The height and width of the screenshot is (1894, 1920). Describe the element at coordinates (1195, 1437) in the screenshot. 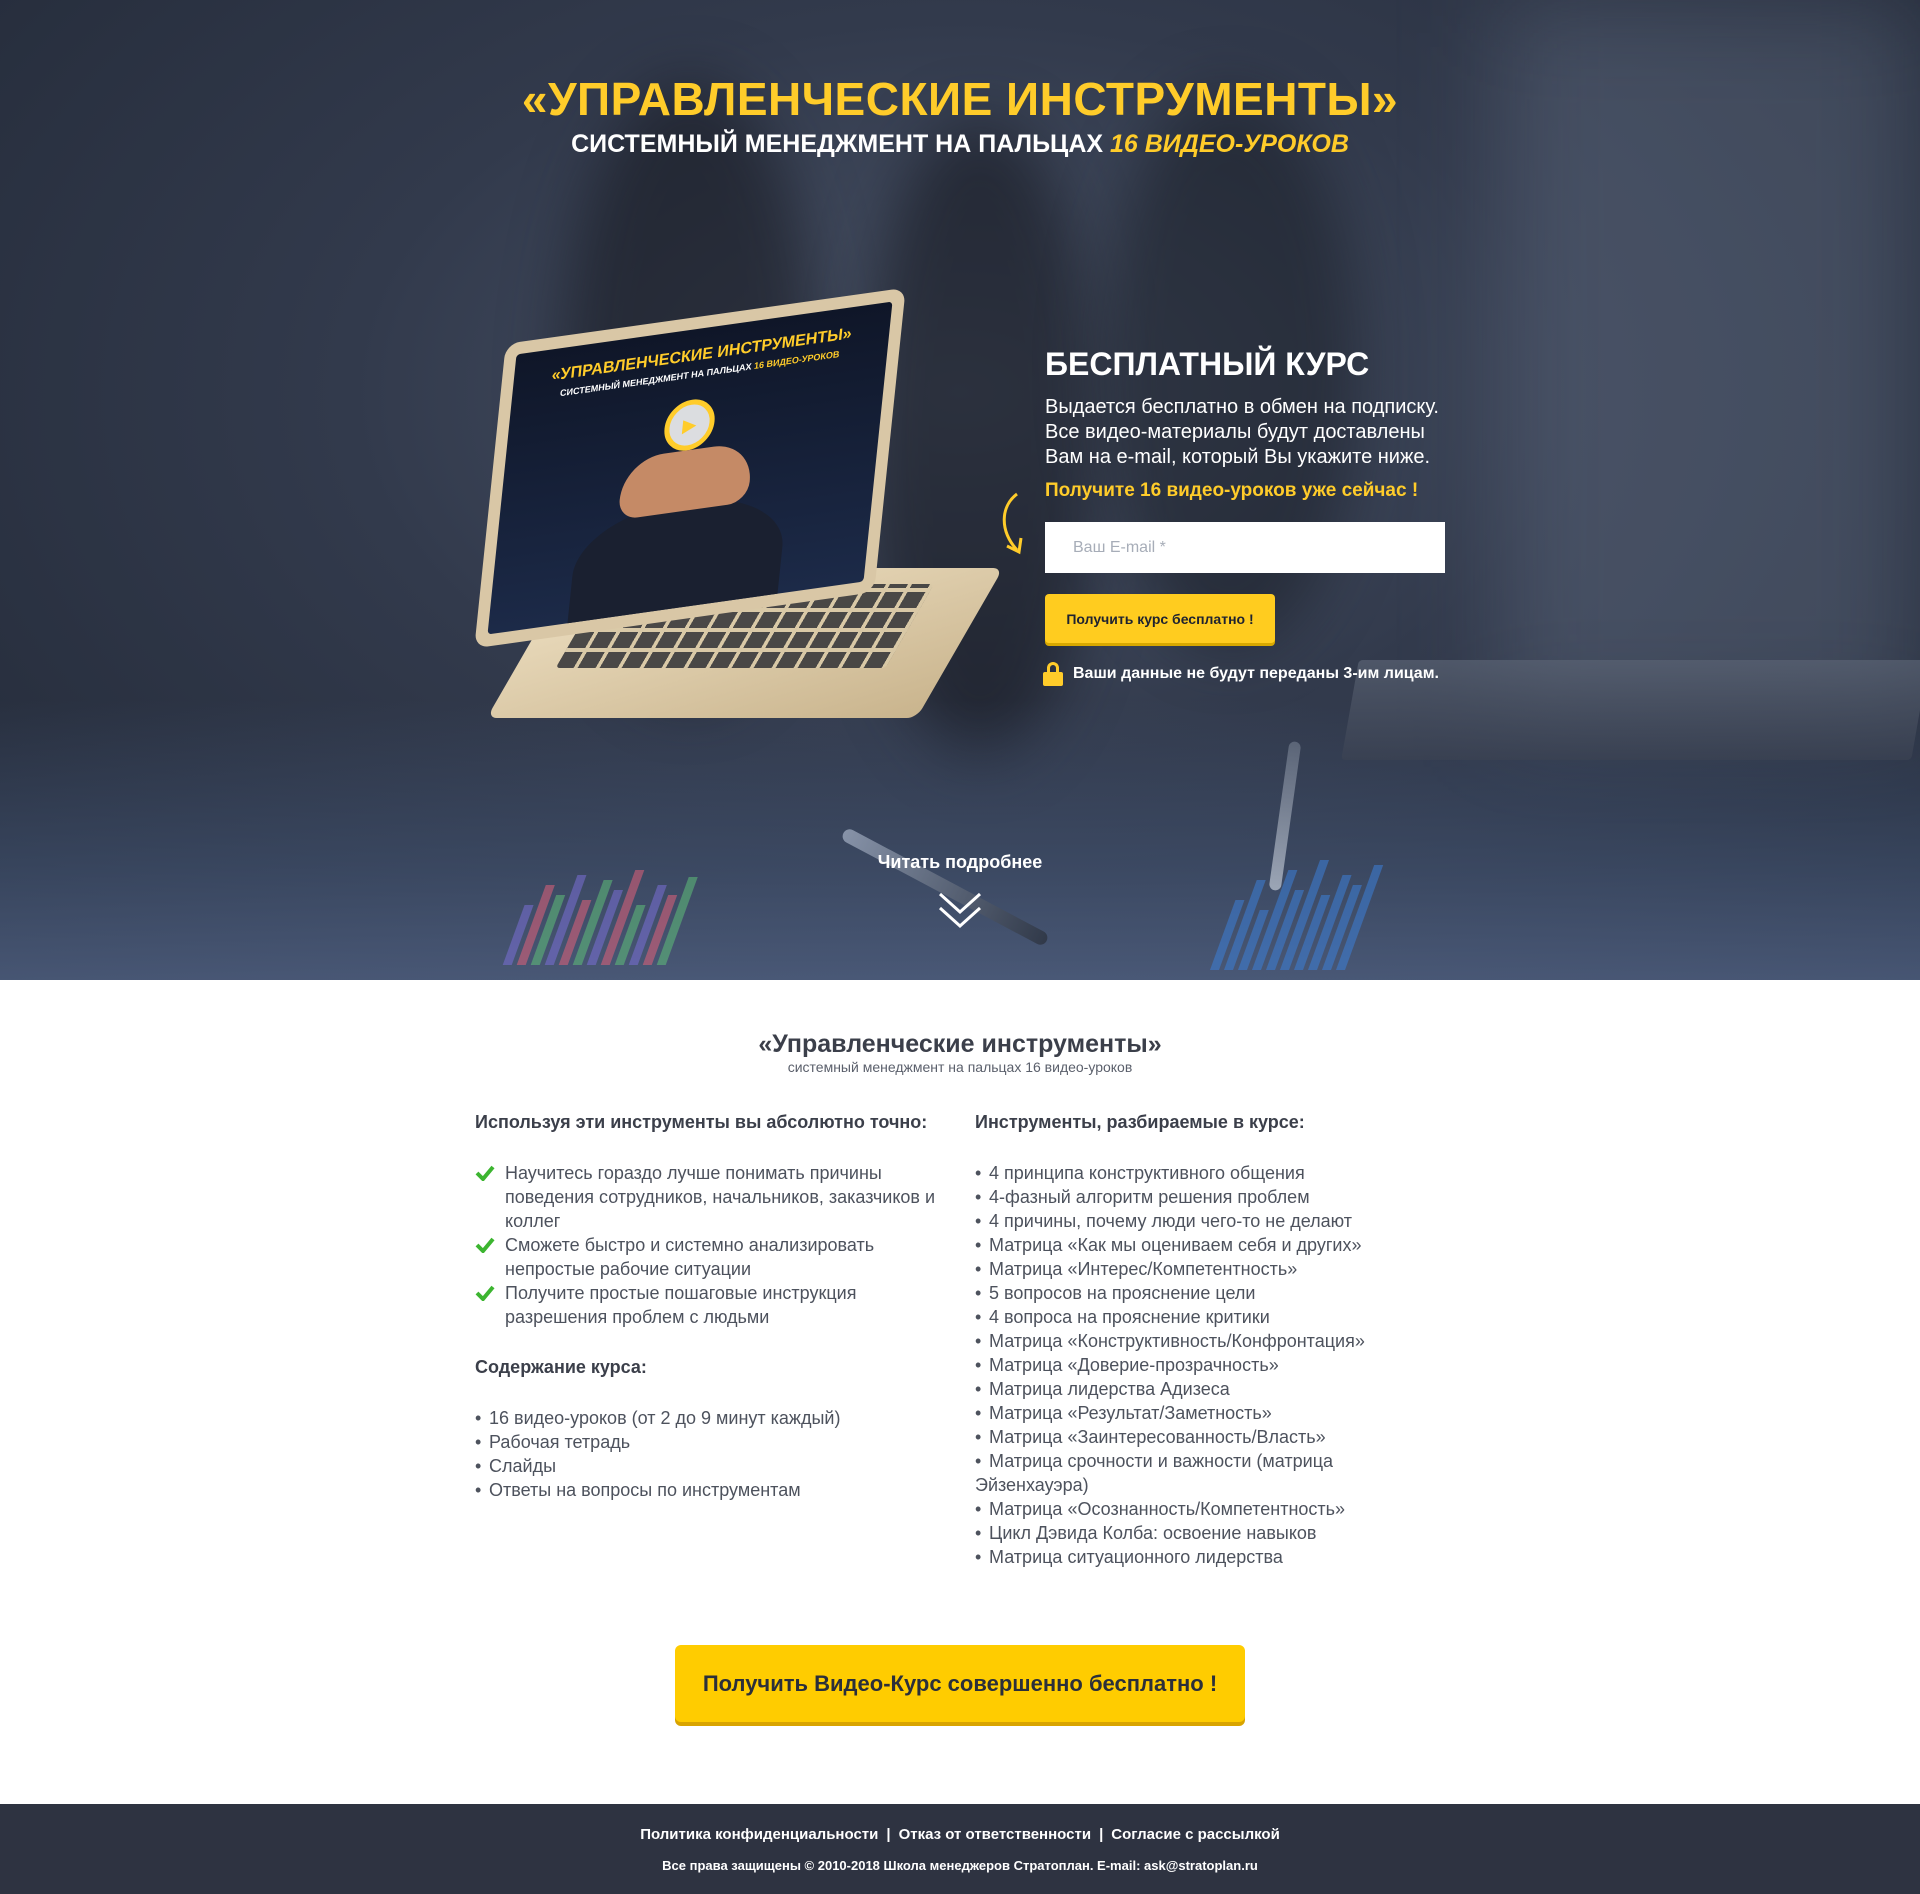

I see `list-item: Матрица «Заинтересованность/Власть»` at that location.